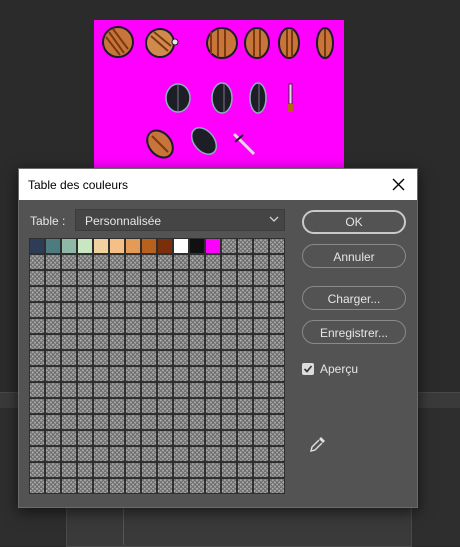 The image size is (460, 547). What do you see at coordinates (218, 184) in the screenshot?
I see `dialog-titlebar: Table des couleurs` at bounding box center [218, 184].